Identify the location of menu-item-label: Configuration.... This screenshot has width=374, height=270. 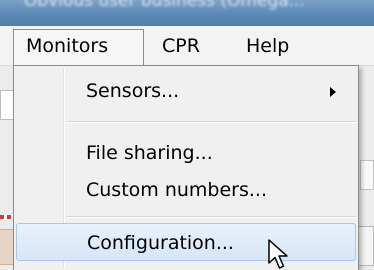
(160, 243).